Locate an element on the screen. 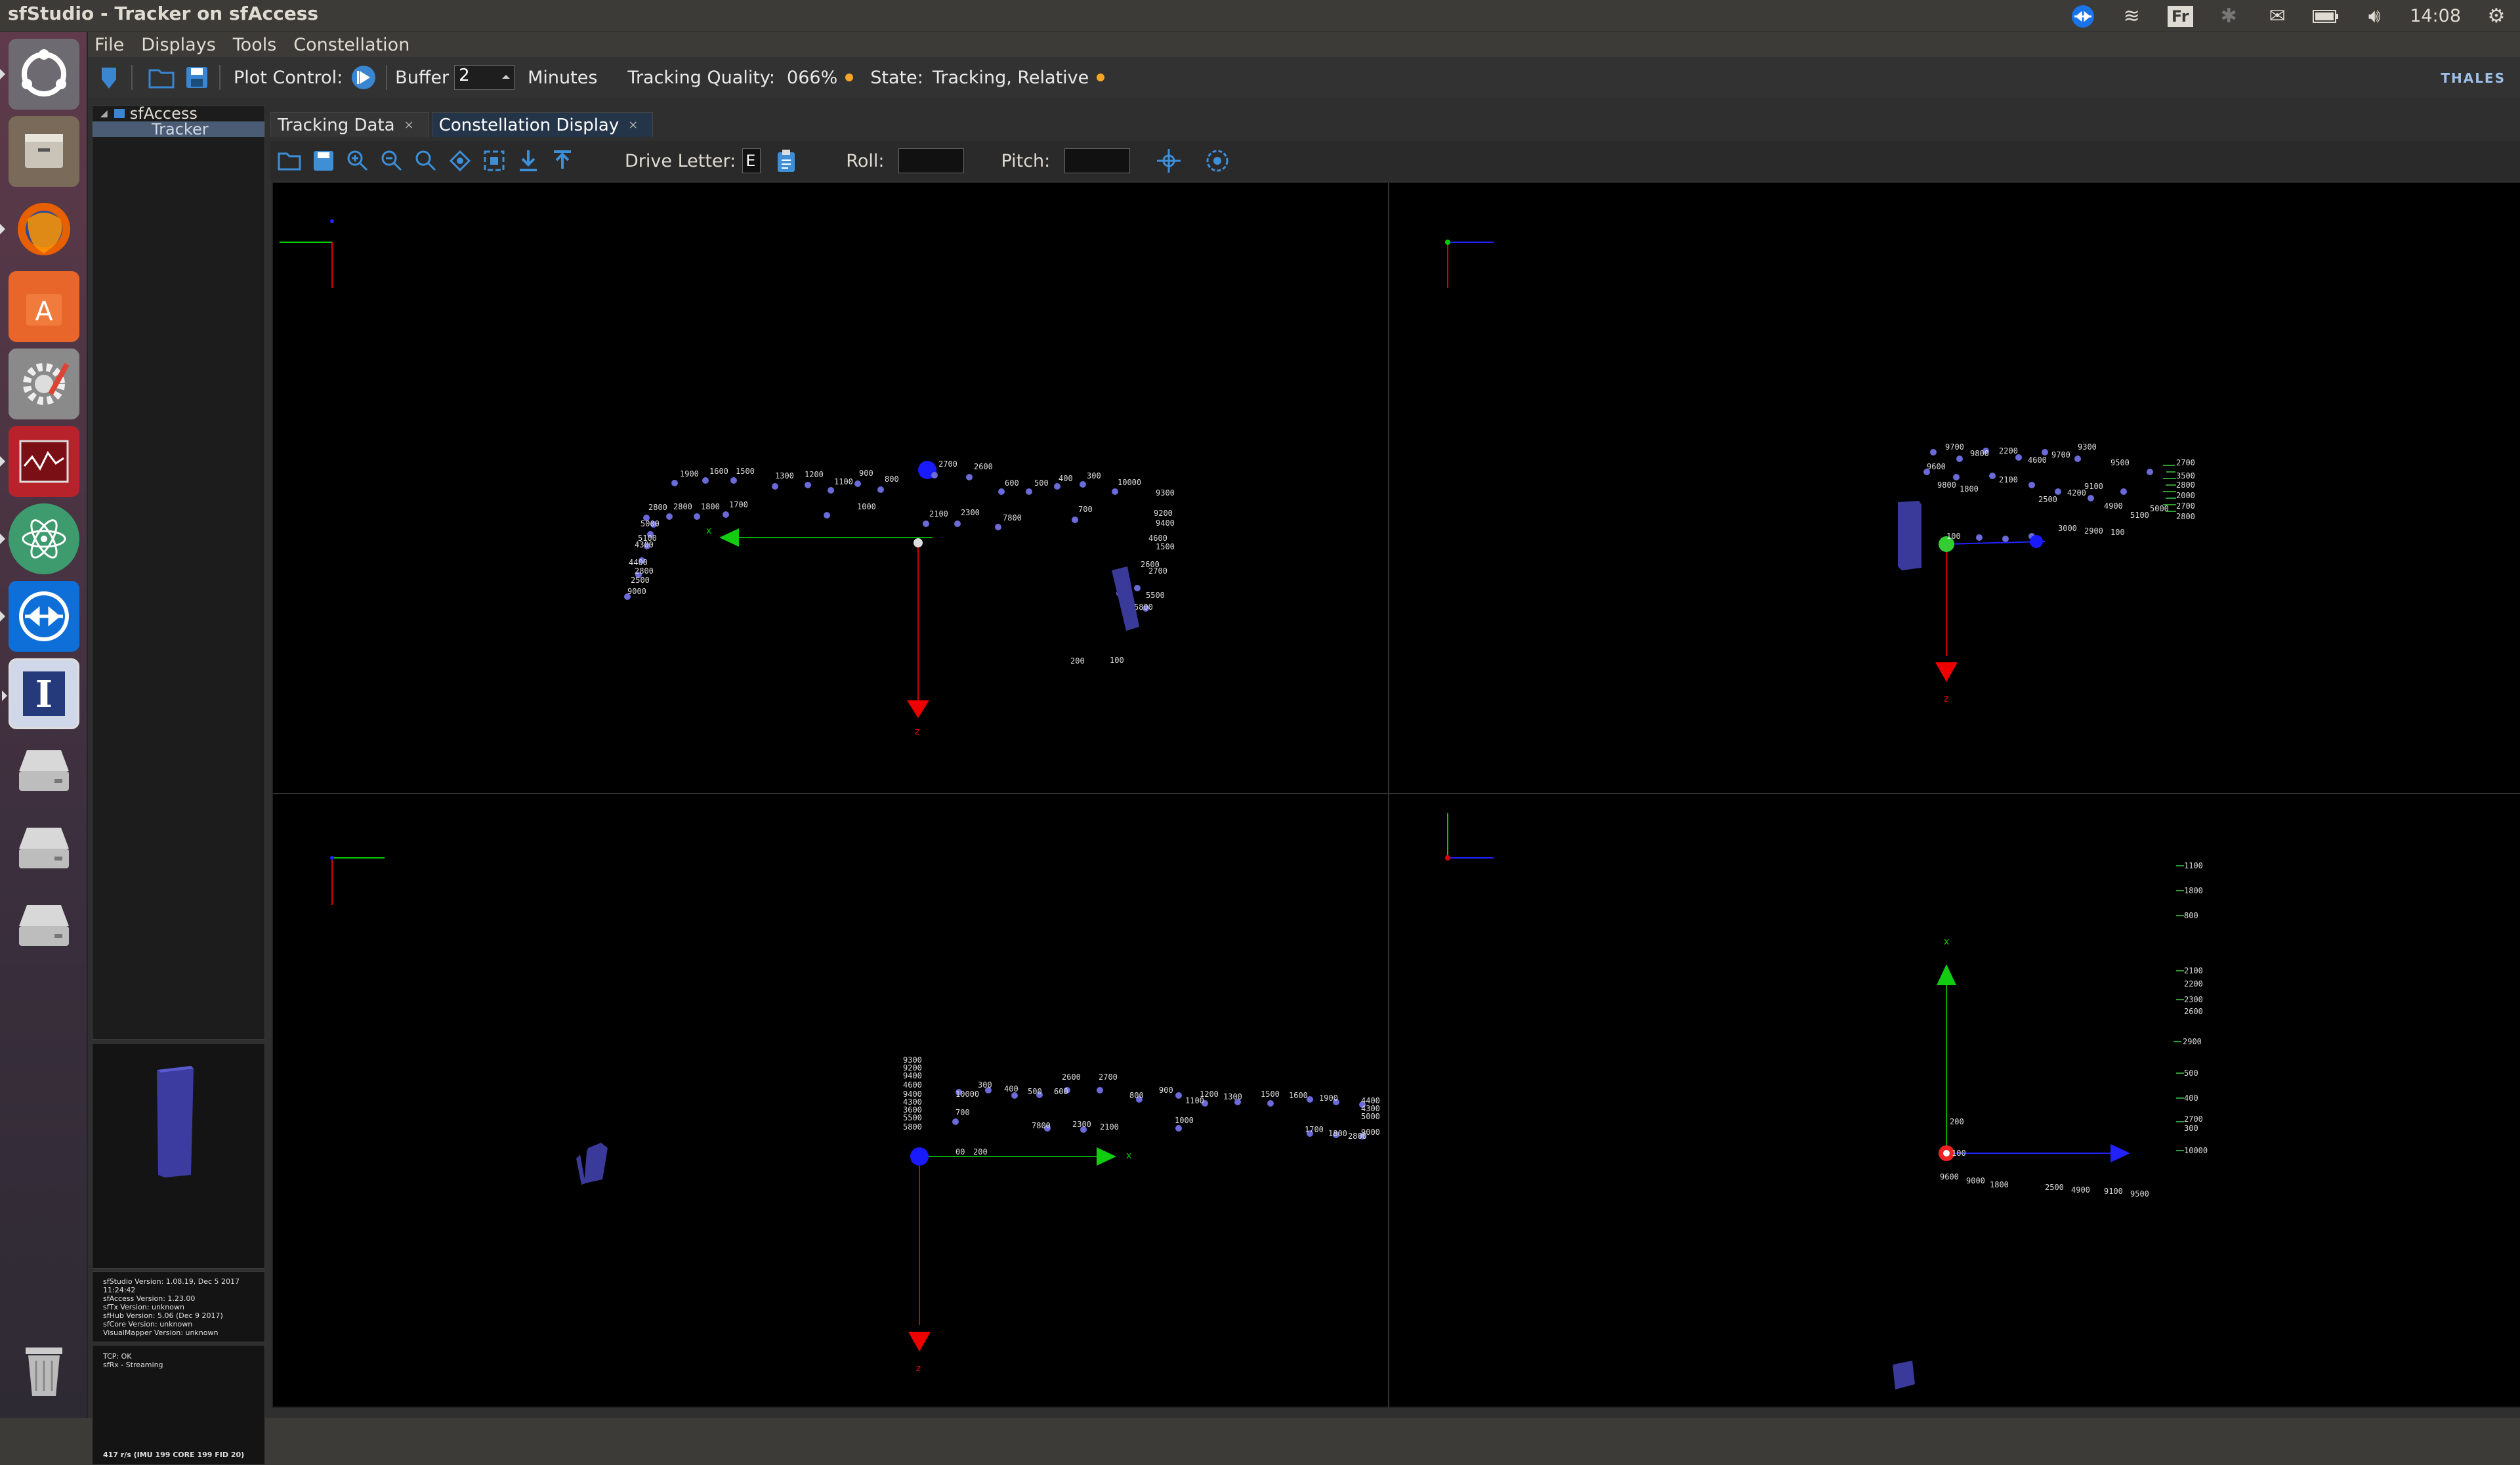  upload-icon is located at coordinates (562, 161).